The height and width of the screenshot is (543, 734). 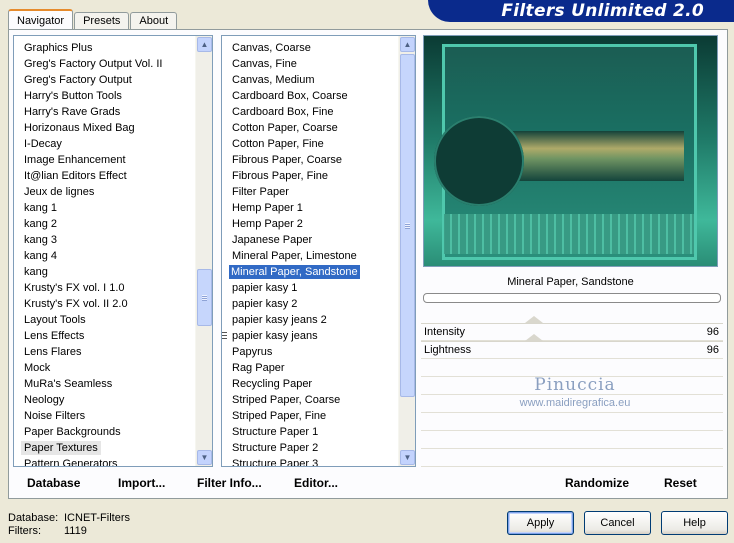 I want to click on list-item: Greg's Factory Output, so click(x=104, y=80).